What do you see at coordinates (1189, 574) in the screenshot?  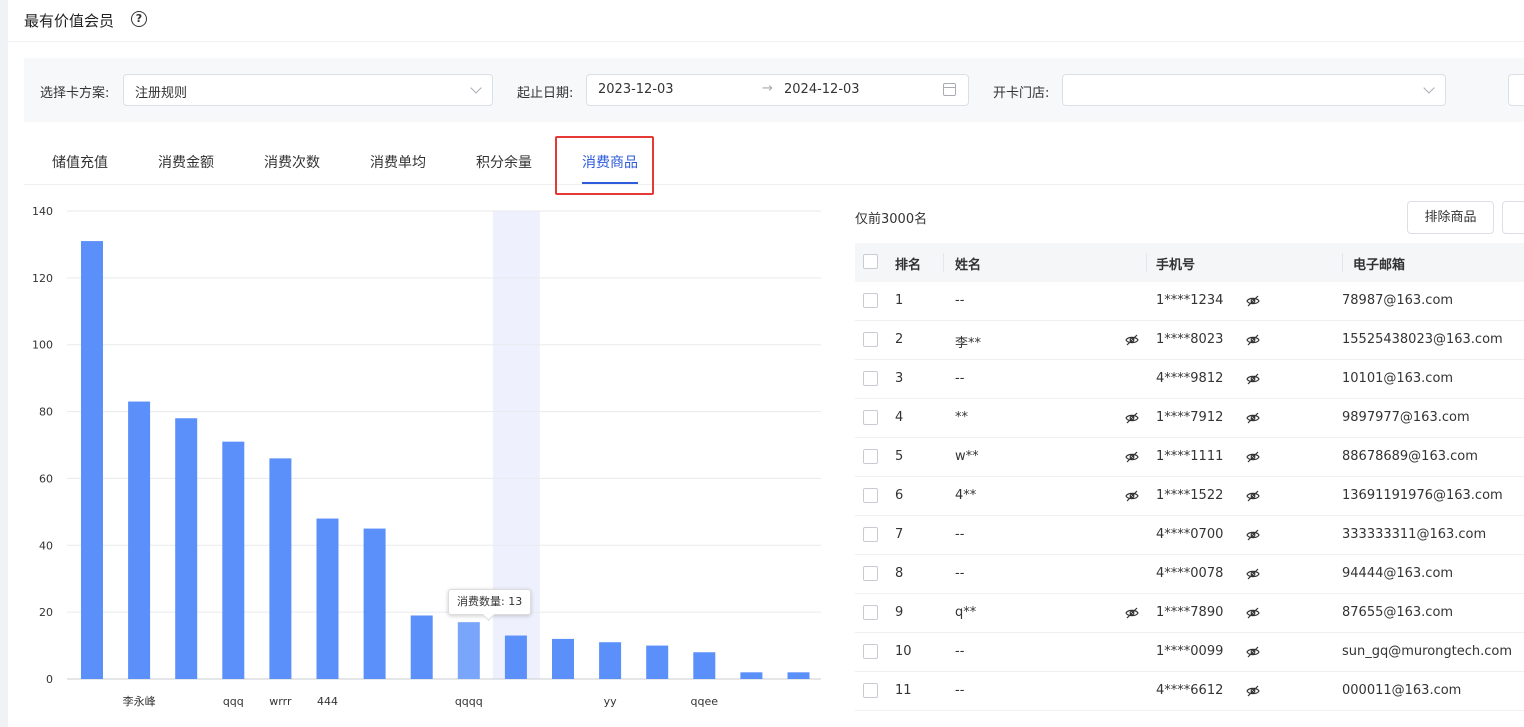 I see `table-row: 8 -- 4****0078 94444@163.com` at bounding box center [1189, 574].